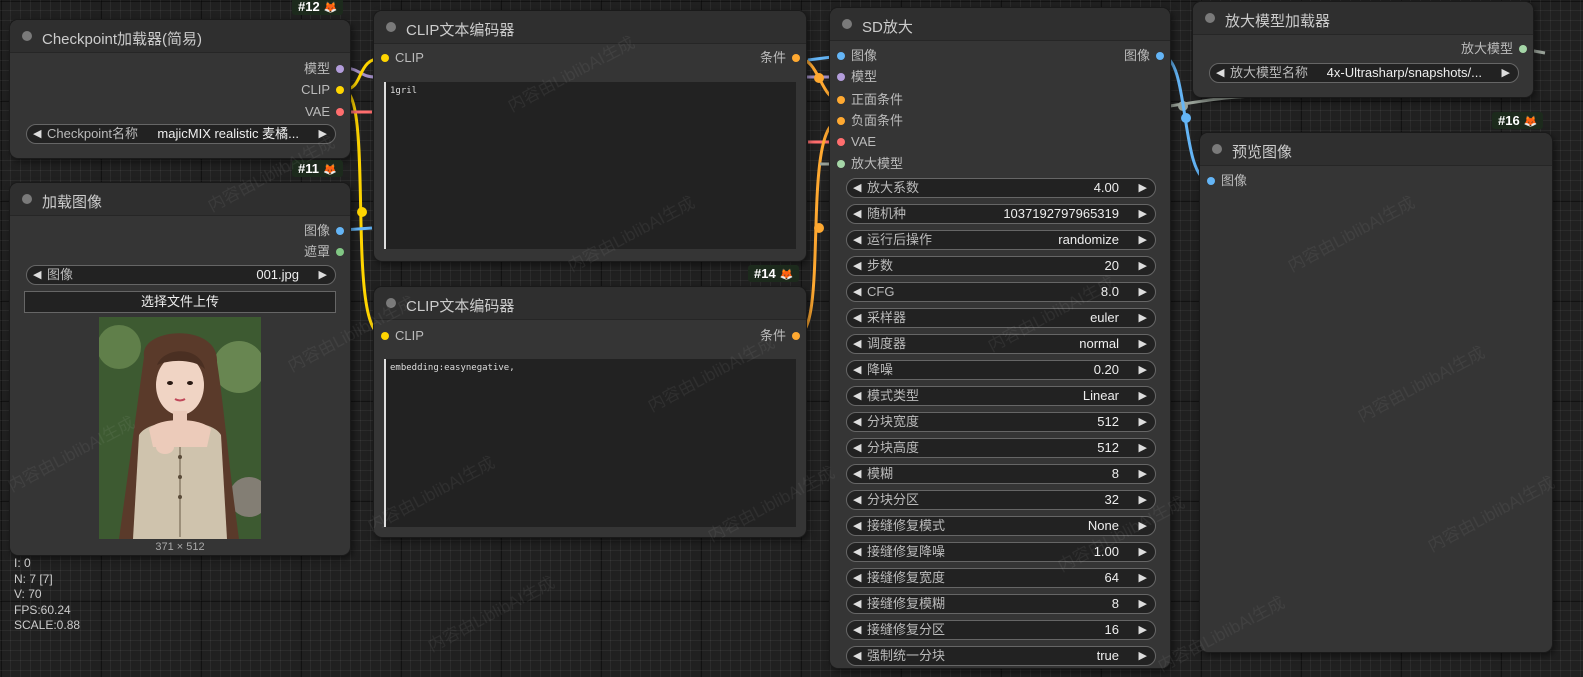  What do you see at coordinates (1001, 526) in the screenshot?
I see `sd-widget: ◀ 接缝修复模式 None ▶` at bounding box center [1001, 526].